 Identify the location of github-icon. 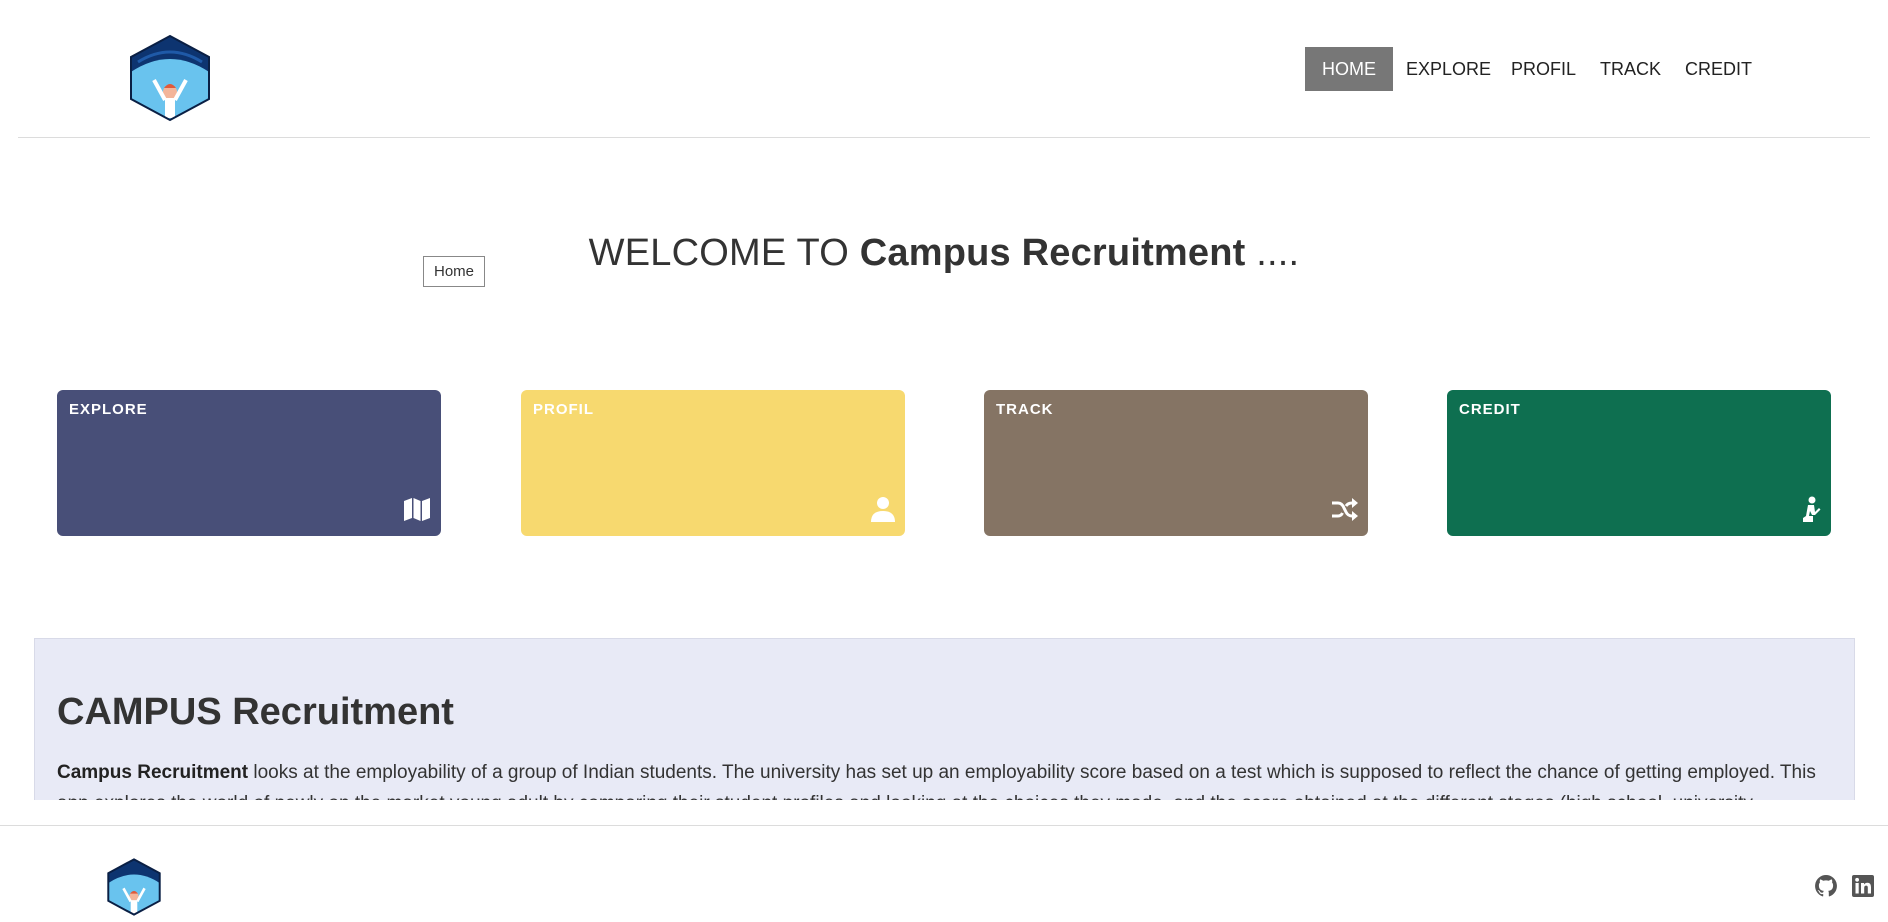
(1826, 886).